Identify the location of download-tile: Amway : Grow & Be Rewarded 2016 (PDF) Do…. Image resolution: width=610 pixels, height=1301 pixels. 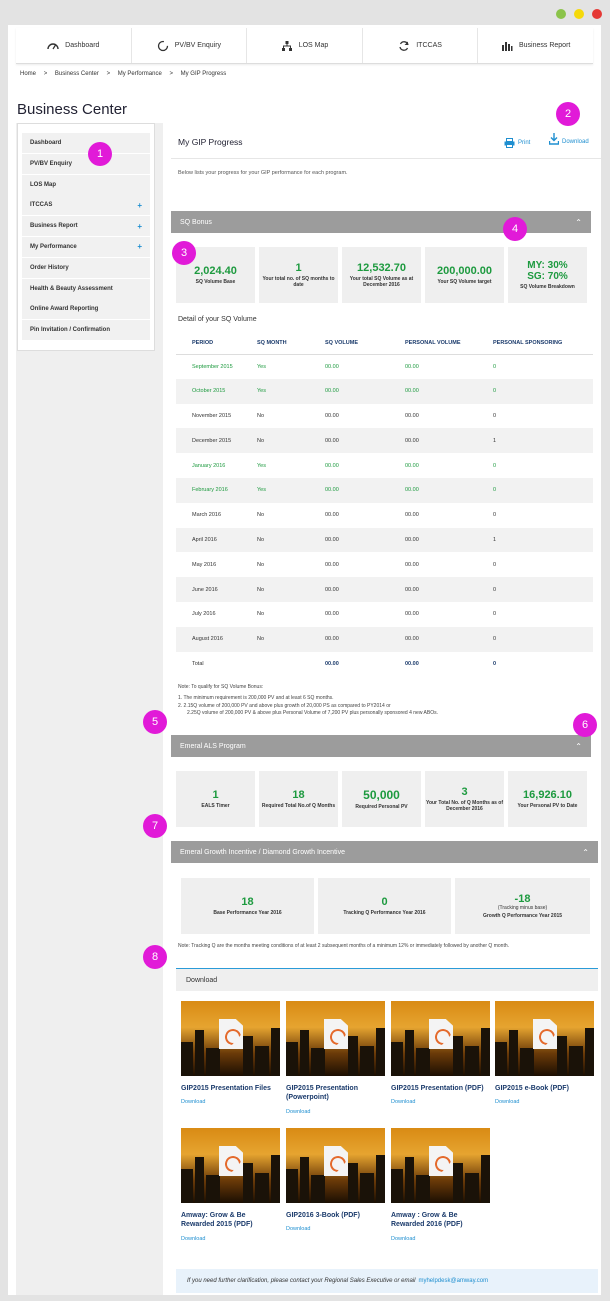
(440, 1185).